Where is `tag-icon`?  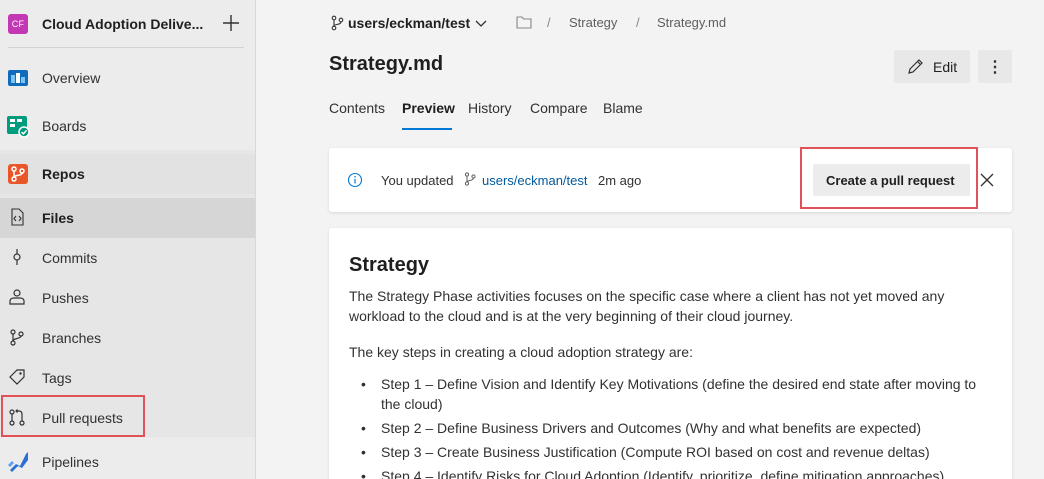
tag-icon is located at coordinates (17, 377).